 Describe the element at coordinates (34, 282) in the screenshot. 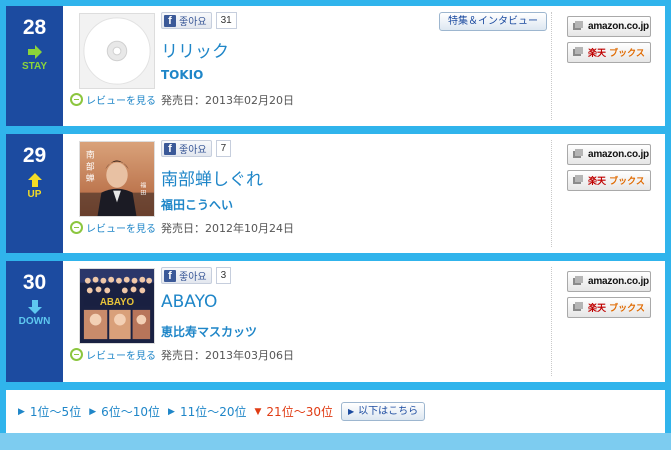

I see `rank-number: 30` at that location.